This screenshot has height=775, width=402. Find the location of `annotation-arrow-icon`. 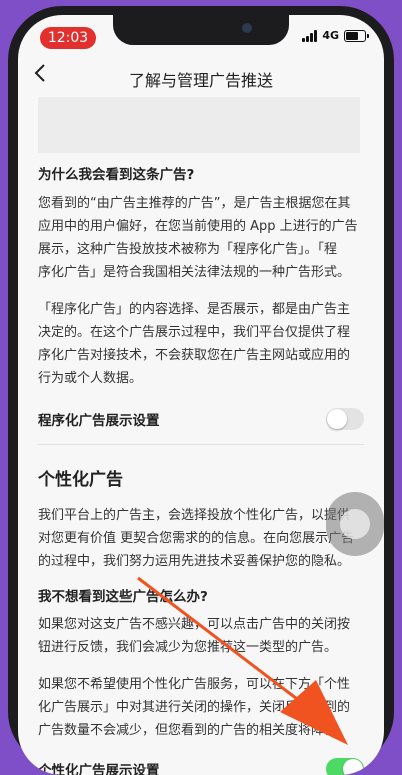

annotation-arrow-icon is located at coordinates (242, 660).